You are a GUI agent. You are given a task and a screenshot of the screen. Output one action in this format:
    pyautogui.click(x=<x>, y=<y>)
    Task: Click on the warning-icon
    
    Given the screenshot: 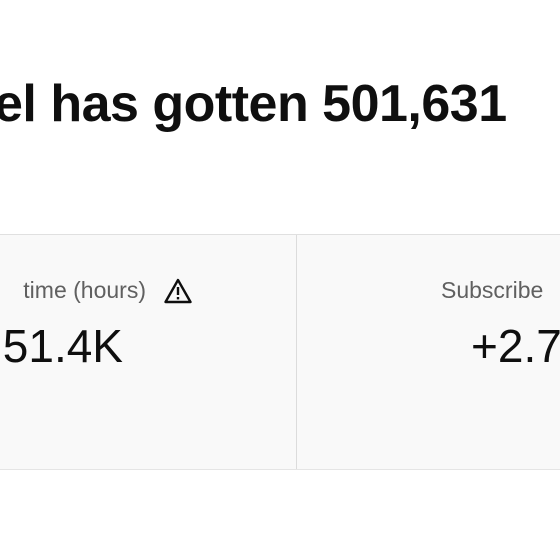 What is the action you would take?
    pyautogui.click(x=178, y=291)
    